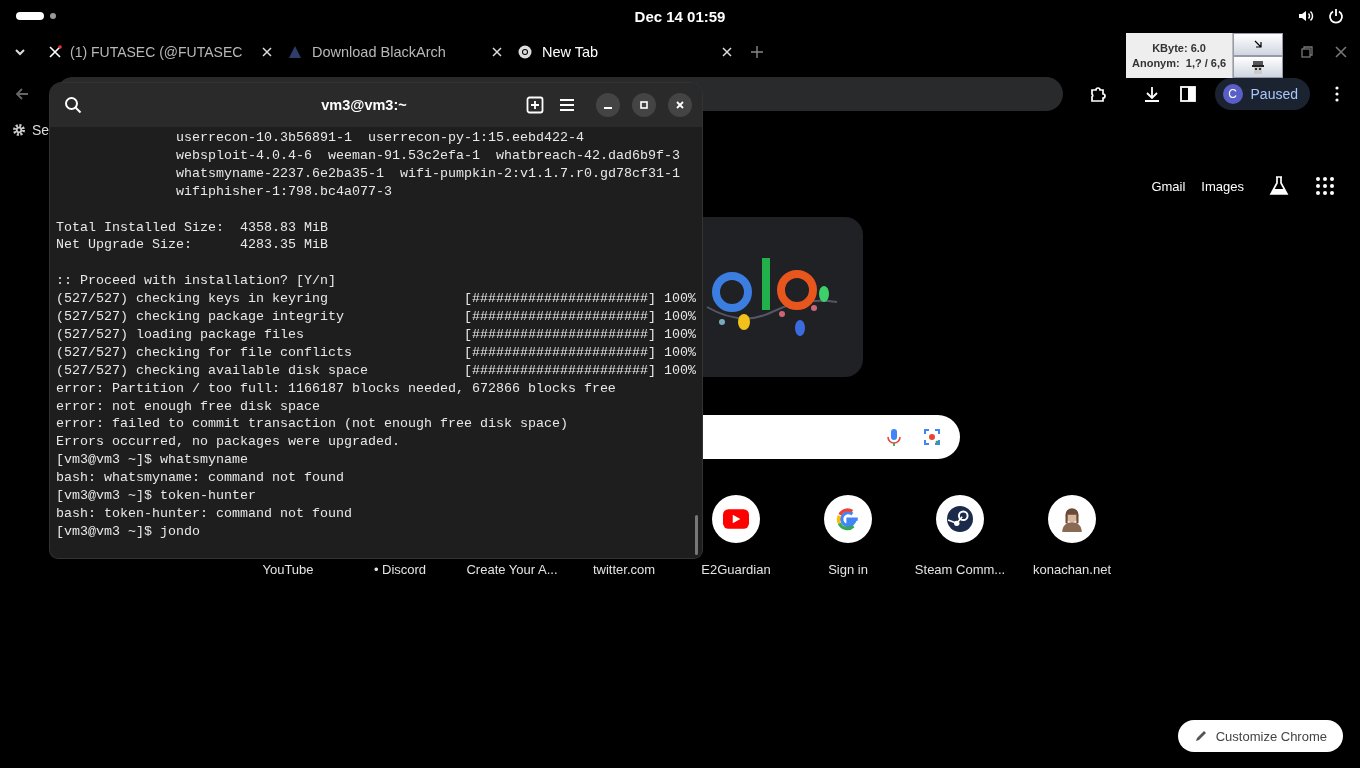  What do you see at coordinates (1222, 186) in the screenshot?
I see `header-link: Images` at bounding box center [1222, 186].